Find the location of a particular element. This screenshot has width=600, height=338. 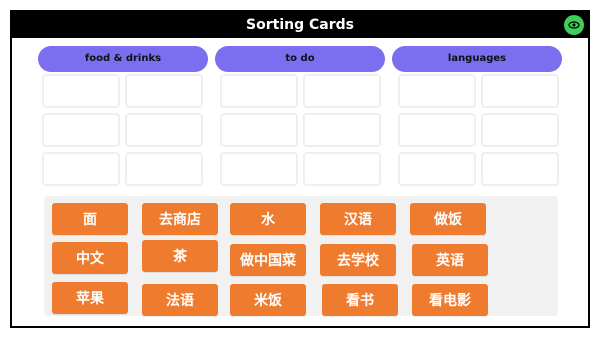

card: 看电影 is located at coordinates (450, 300).